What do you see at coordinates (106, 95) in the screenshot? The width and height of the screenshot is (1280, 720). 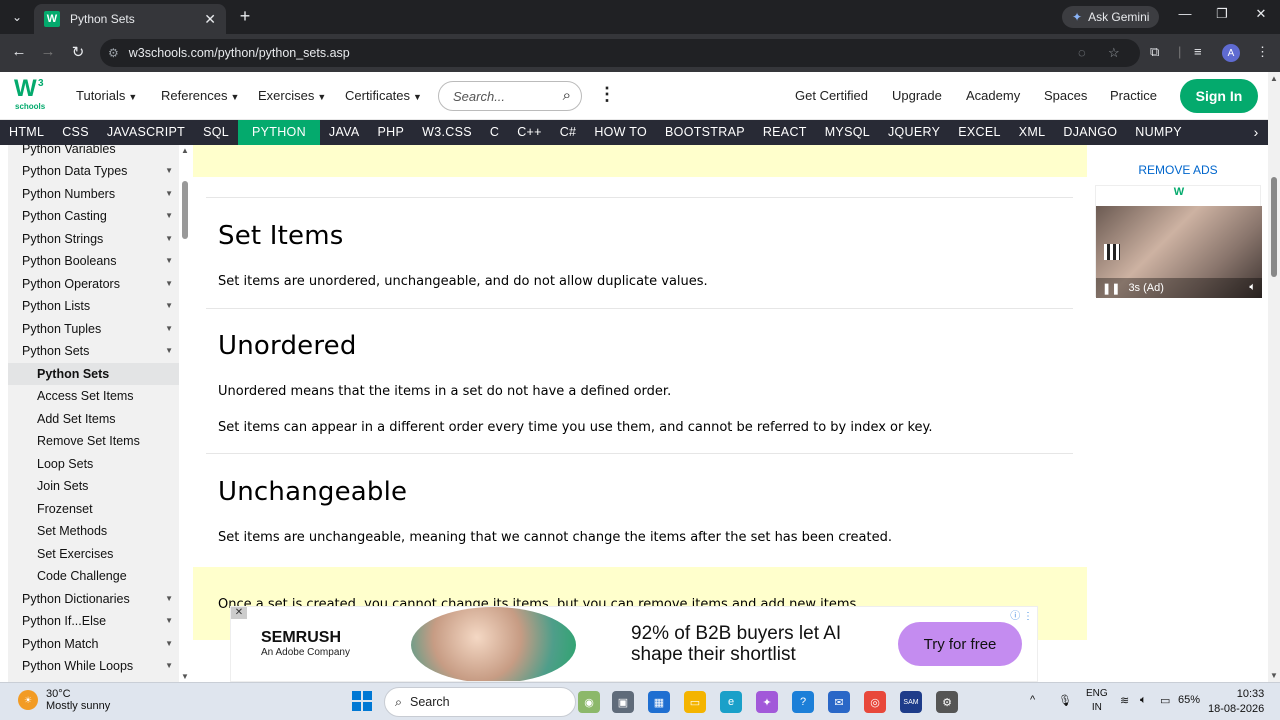 I see `tutorials-menu: Tutorials ▼` at bounding box center [106, 95].